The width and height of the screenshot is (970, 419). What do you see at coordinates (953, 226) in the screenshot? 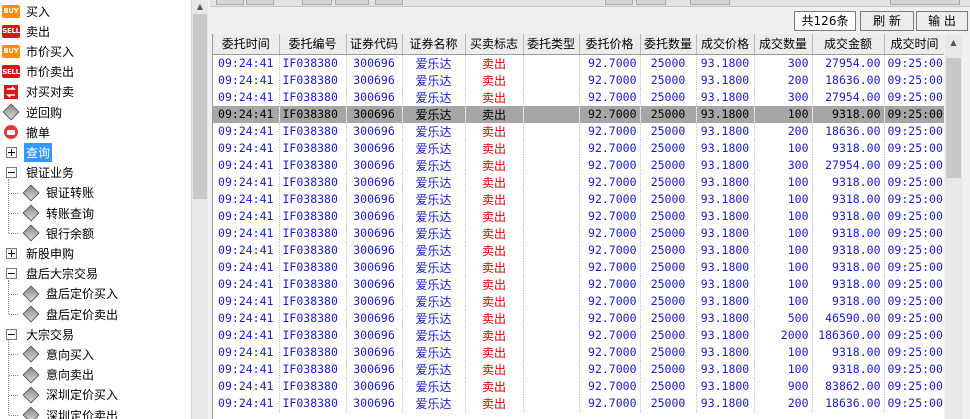
I see `grid-scrollbar: ▲` at bounding box center [953, 226].